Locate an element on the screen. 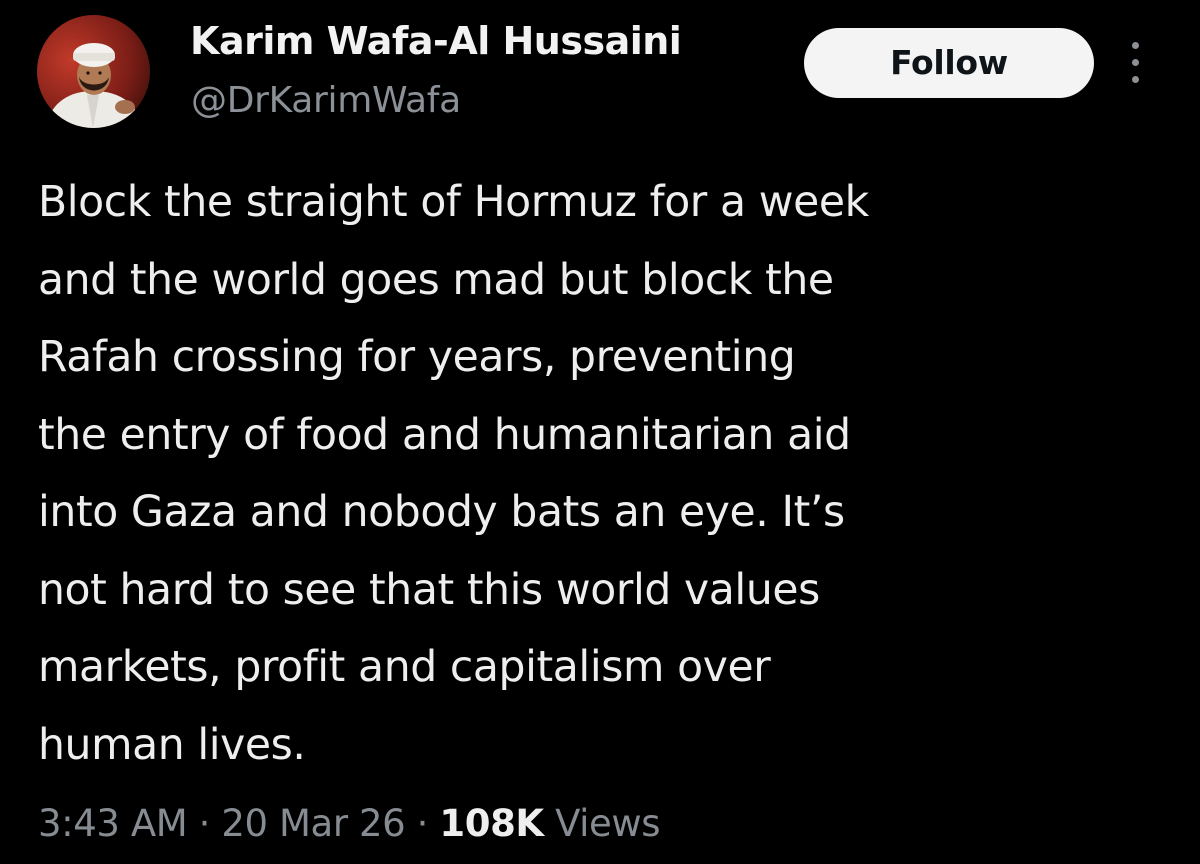 The height and width of the screenshot is (864, 1200). tweet-text-line: human lives. is located at coordinates (172, 745).